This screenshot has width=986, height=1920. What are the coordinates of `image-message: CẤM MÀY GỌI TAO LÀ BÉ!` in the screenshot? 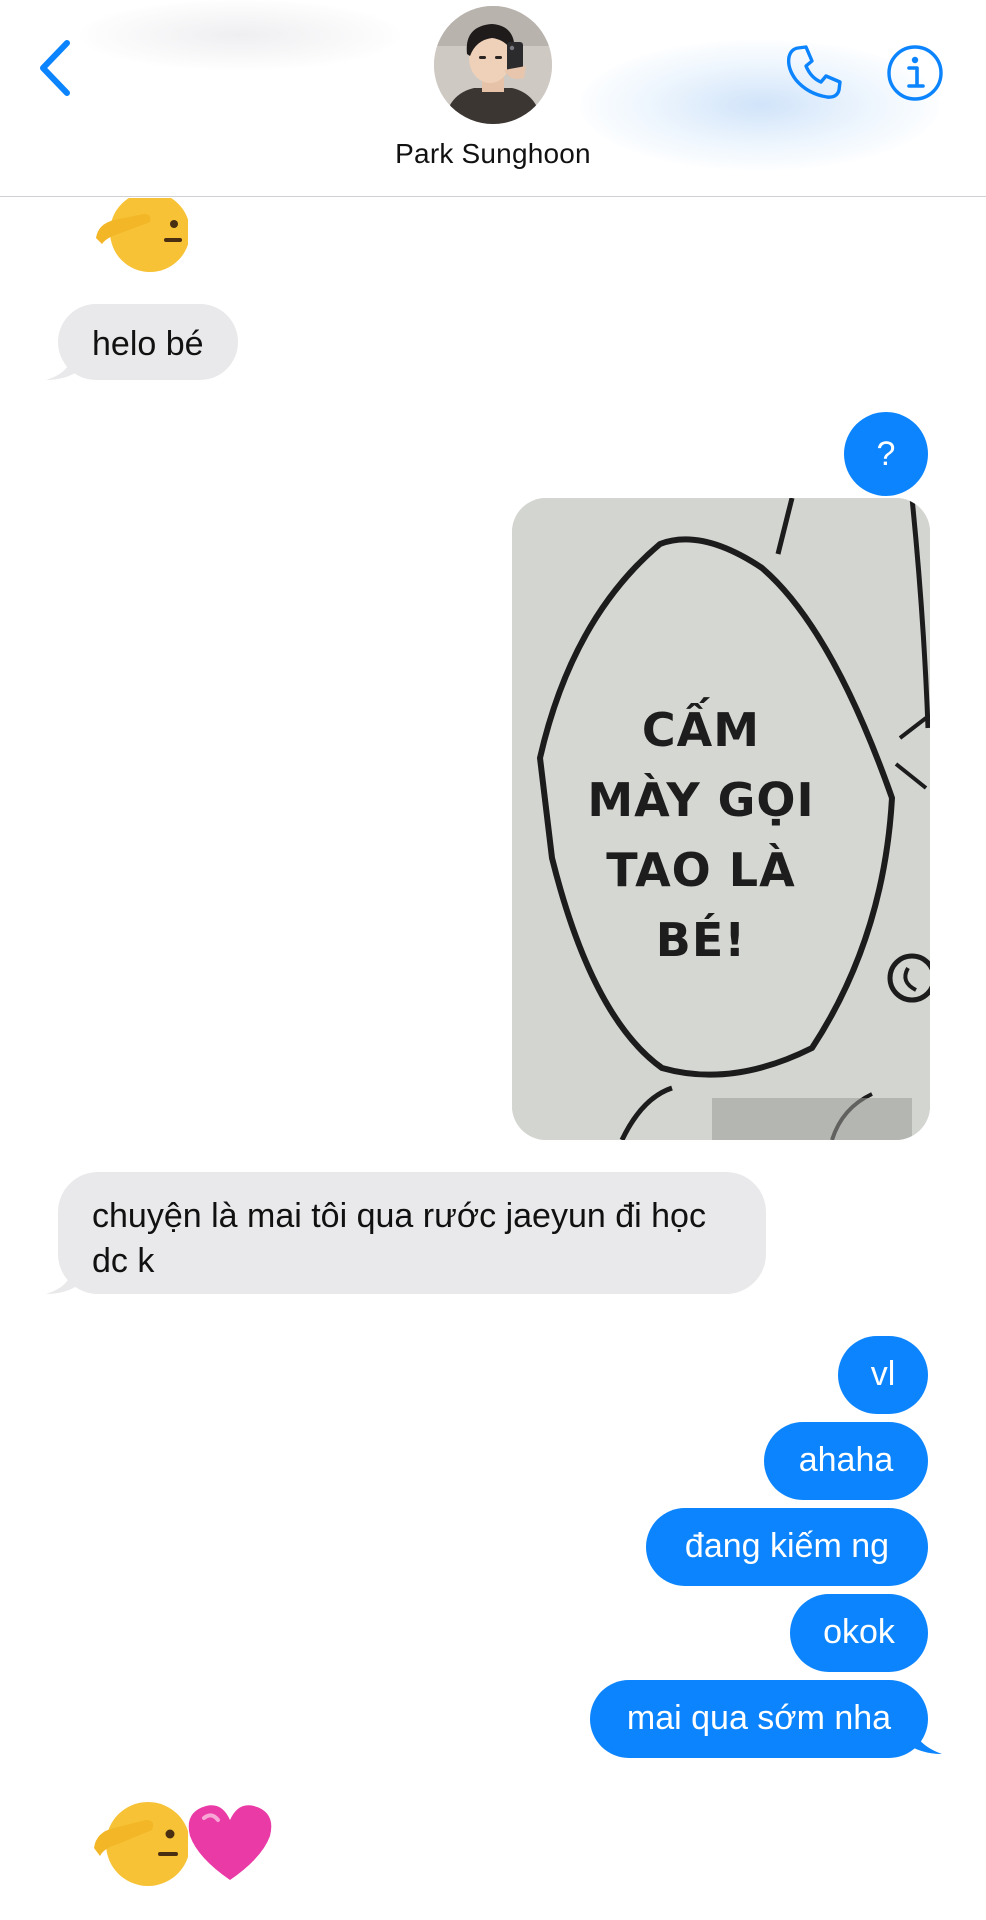 It's located at (721, 819).